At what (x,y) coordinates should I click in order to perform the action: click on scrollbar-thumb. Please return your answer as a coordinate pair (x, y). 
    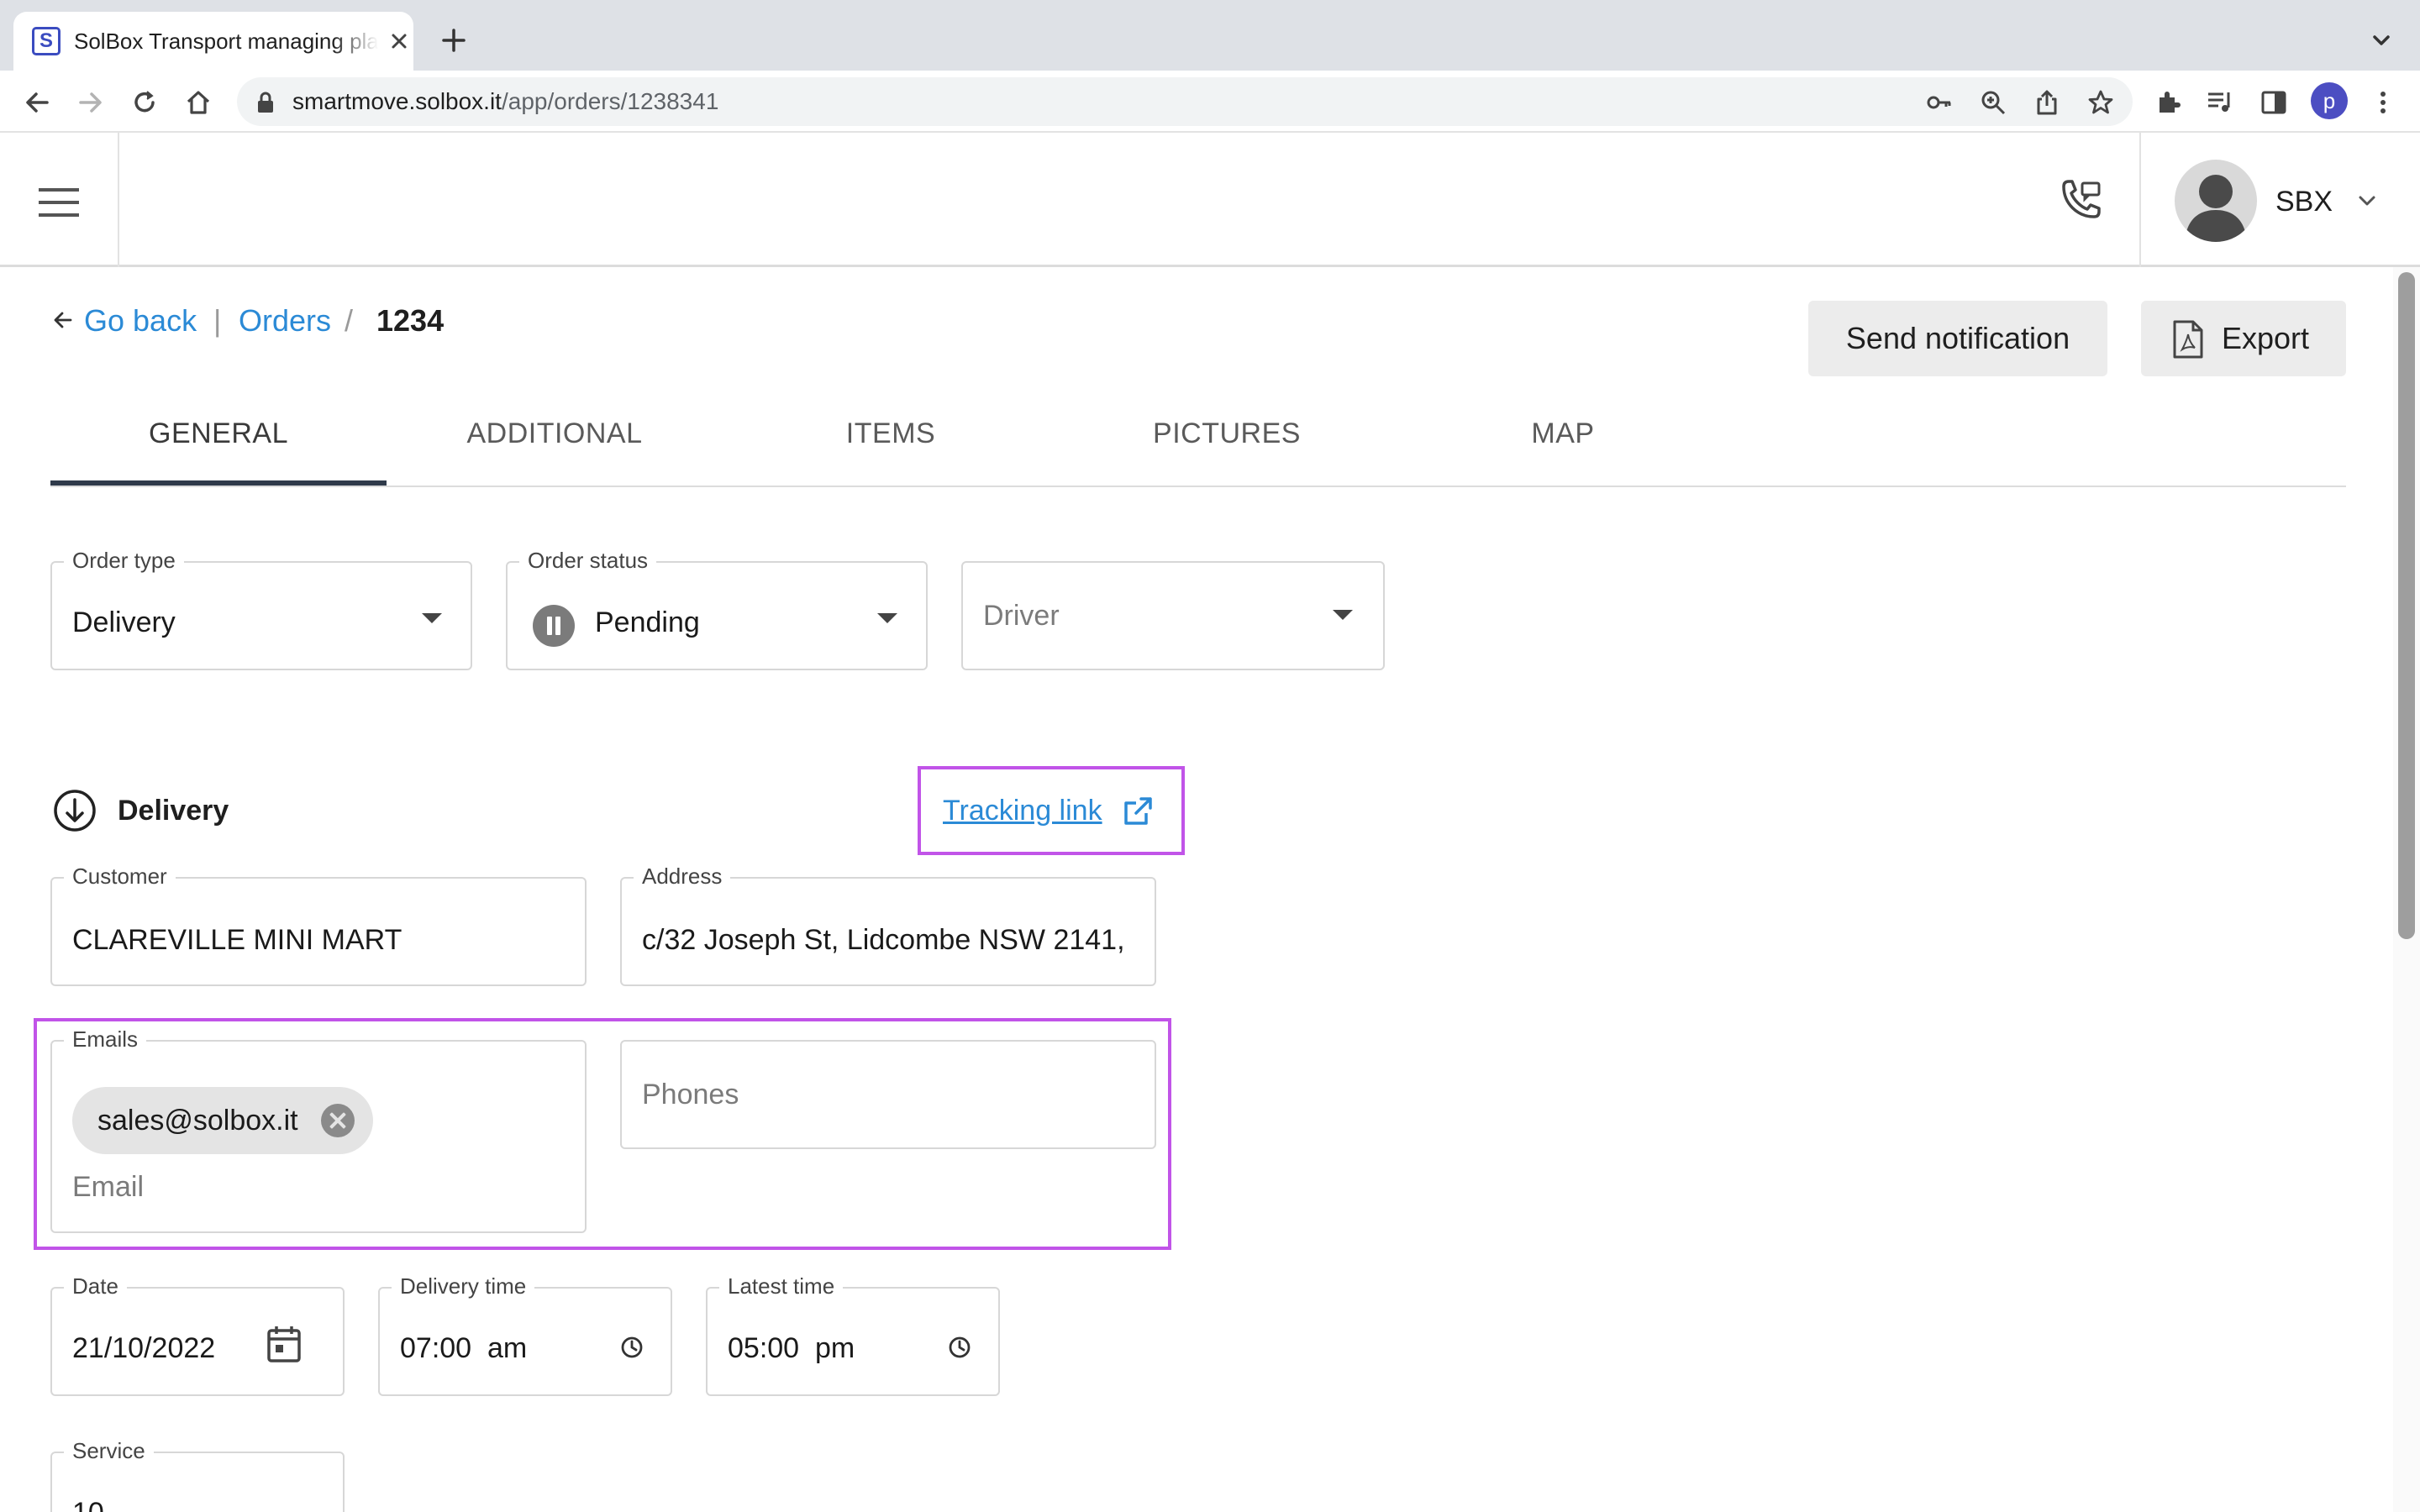
    Looking at the image, I should click on (2406, 605).